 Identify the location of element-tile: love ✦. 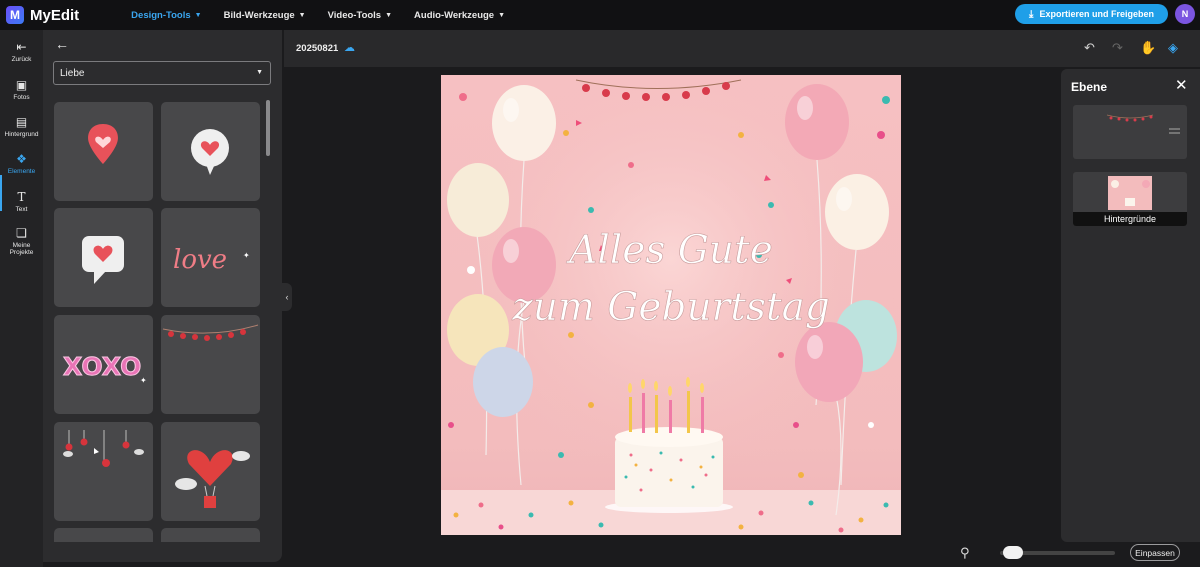
(210, 257).